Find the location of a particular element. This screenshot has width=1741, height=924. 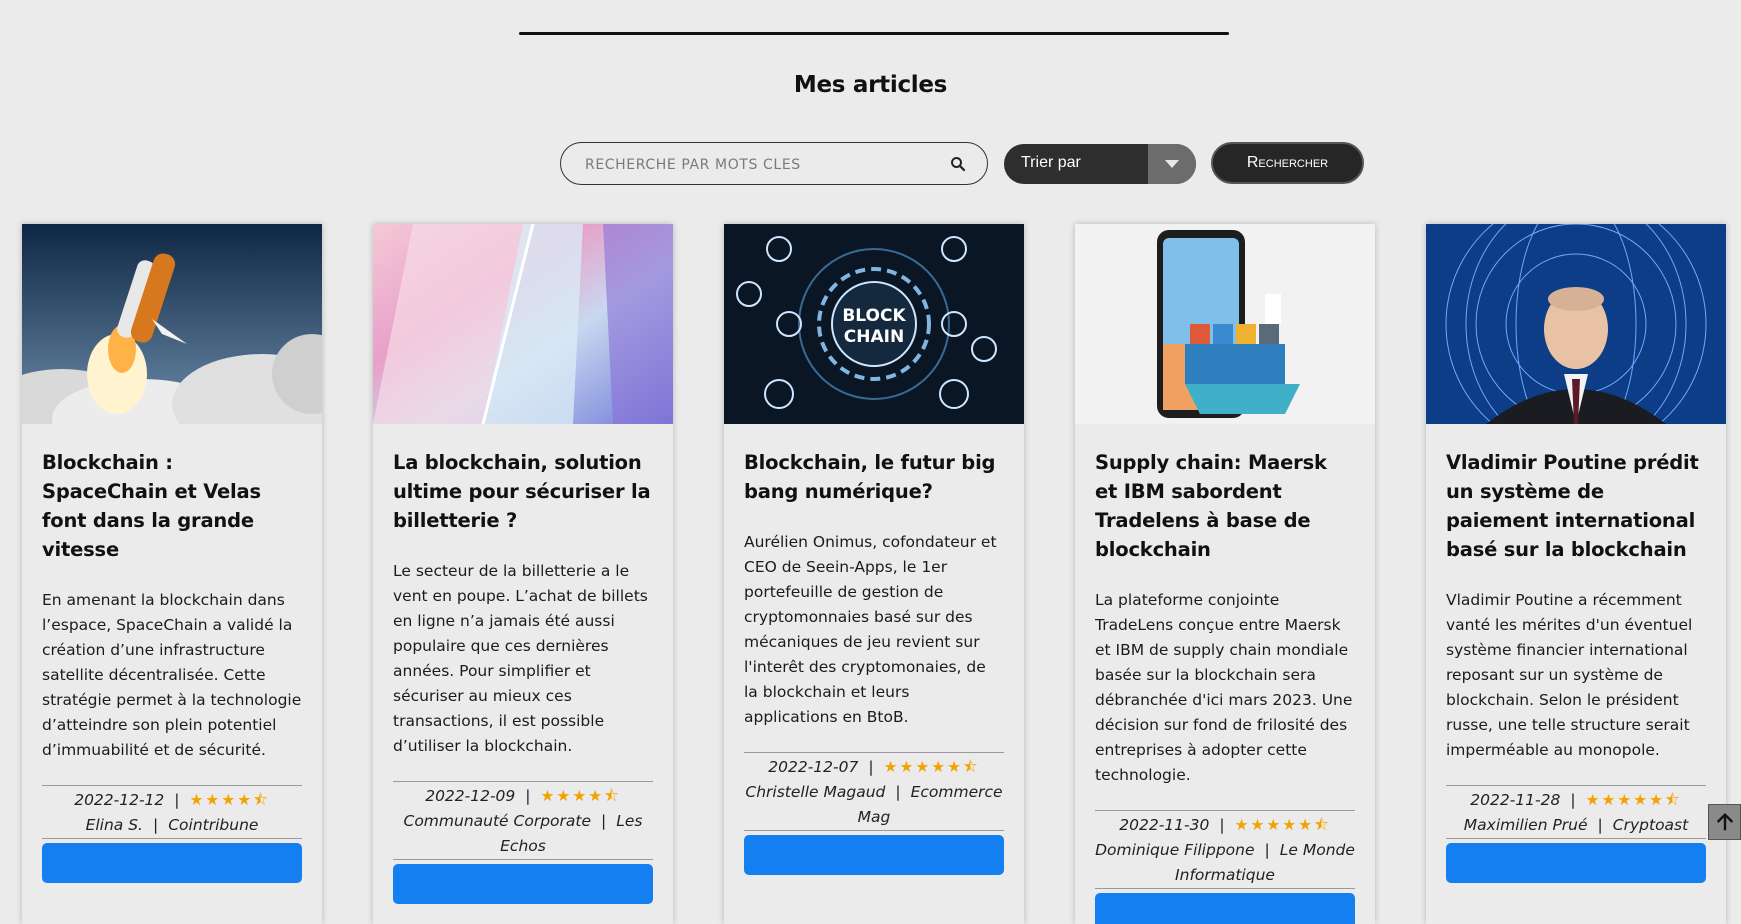

article-source: Cointribune is located at coordinates (213, 825).